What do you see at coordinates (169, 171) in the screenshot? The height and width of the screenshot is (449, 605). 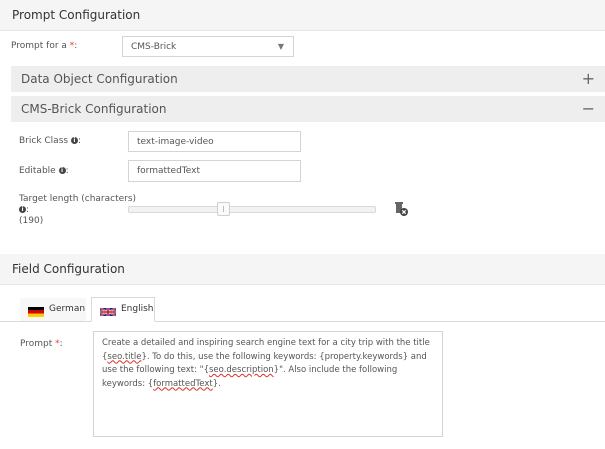 I see `editable-value: formattedText` at bounding box center [169, 171].